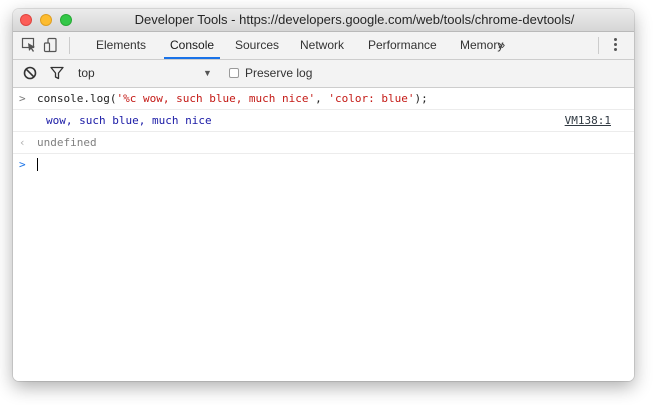 The height and width of the screenshot is (405, 654). I want to click on command-style-string: 'color: blue', so click(371, 98).